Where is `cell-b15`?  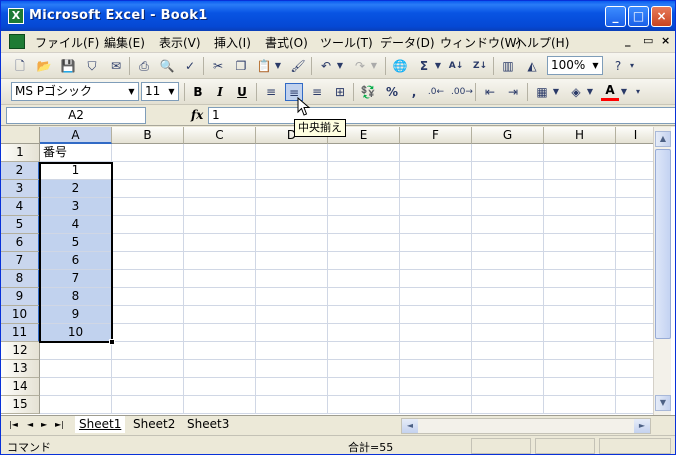
cell-b15 is located at coordinates (148, 405).